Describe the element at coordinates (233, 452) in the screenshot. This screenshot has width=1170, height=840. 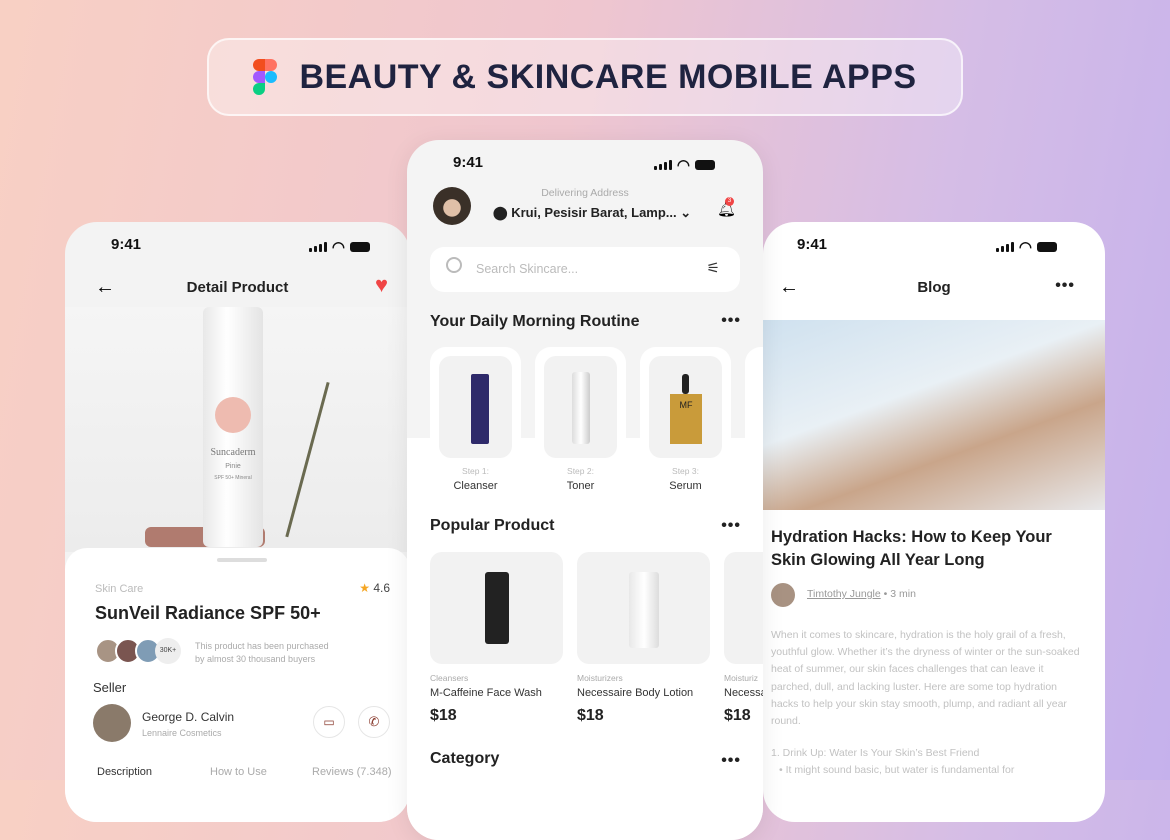
I see `bottle-brand: Suncaderm` at that location.